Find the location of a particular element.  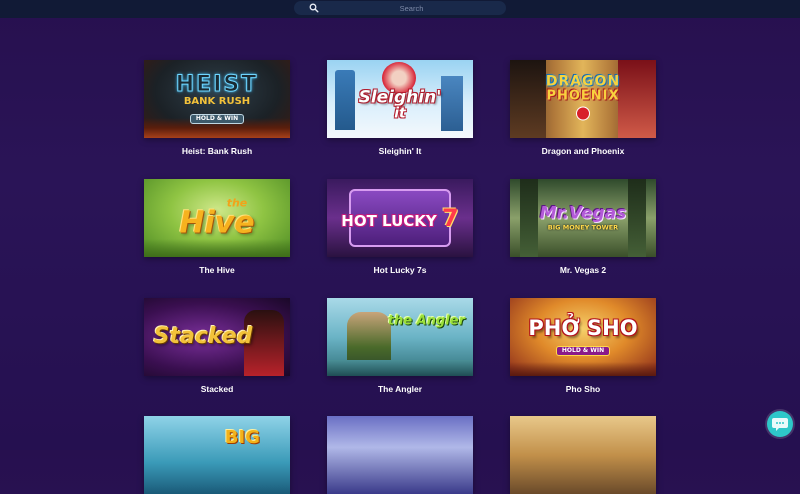

game-title: Hot Lucky 7s is located at coordinates (400, 270).